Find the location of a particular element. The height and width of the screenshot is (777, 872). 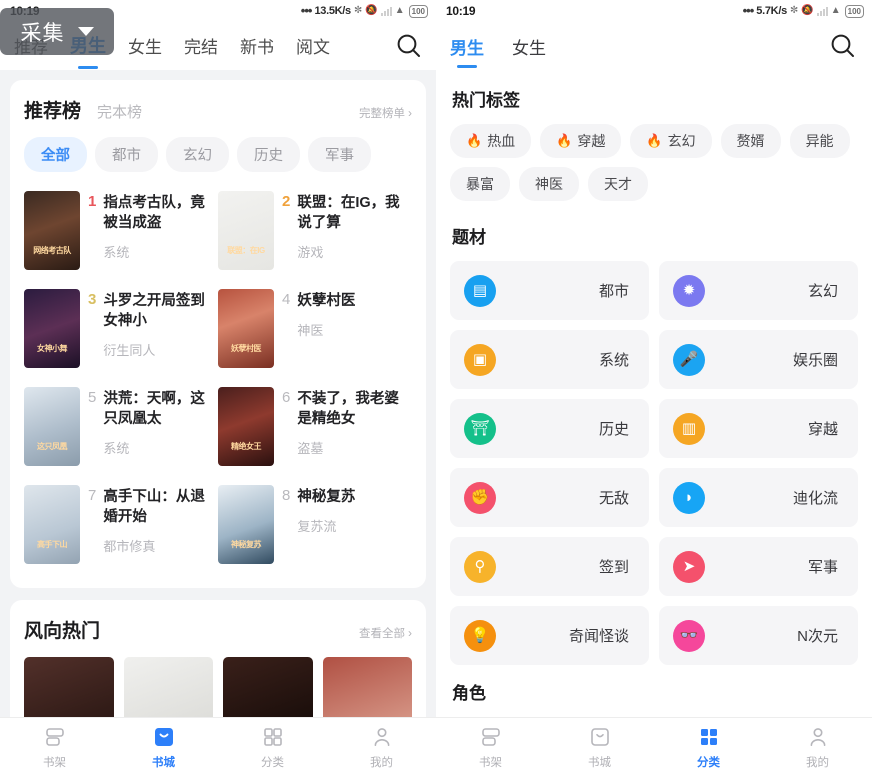

chip-xuanhuan: 玄幻 is located at coordinates (197, 154).